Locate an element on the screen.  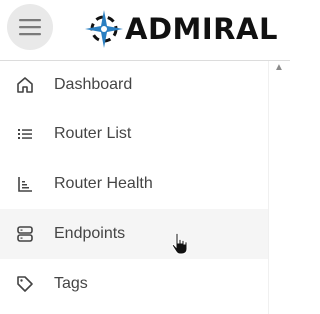
sidebar-item-label: Router List is located at coordinates (93, 133).